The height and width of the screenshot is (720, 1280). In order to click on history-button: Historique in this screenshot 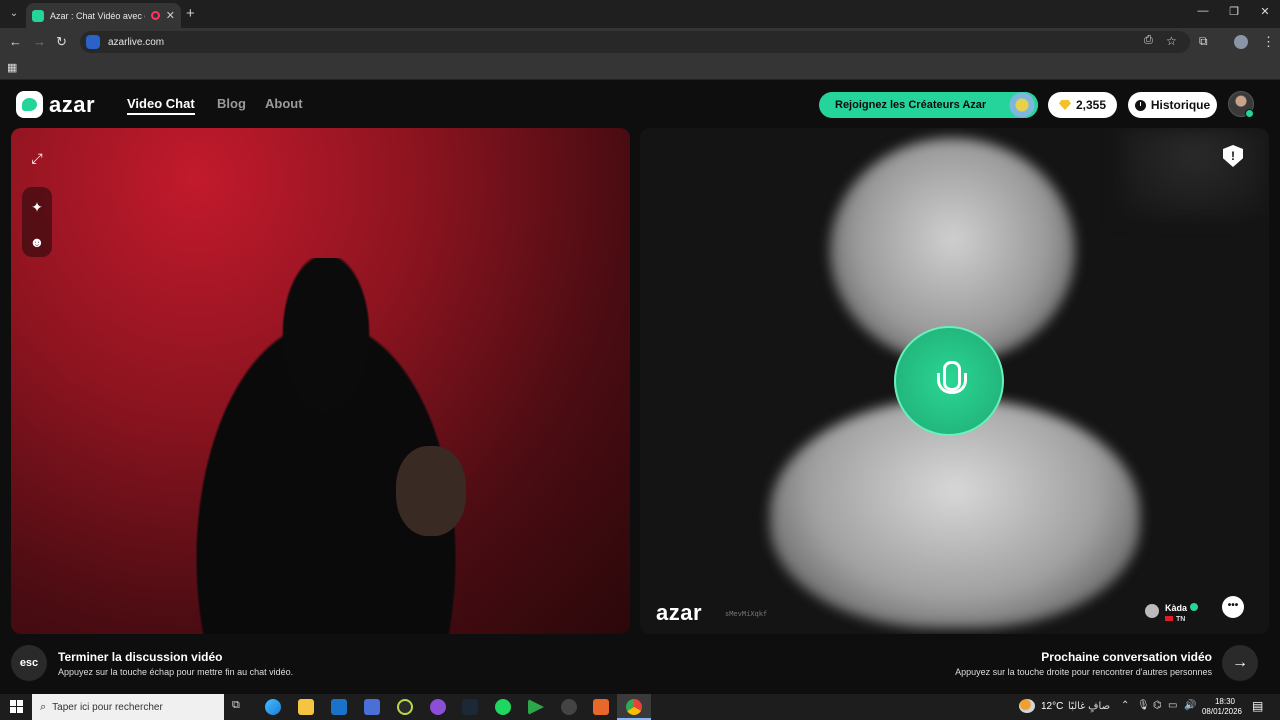, I will do `click(1172, 105)`.